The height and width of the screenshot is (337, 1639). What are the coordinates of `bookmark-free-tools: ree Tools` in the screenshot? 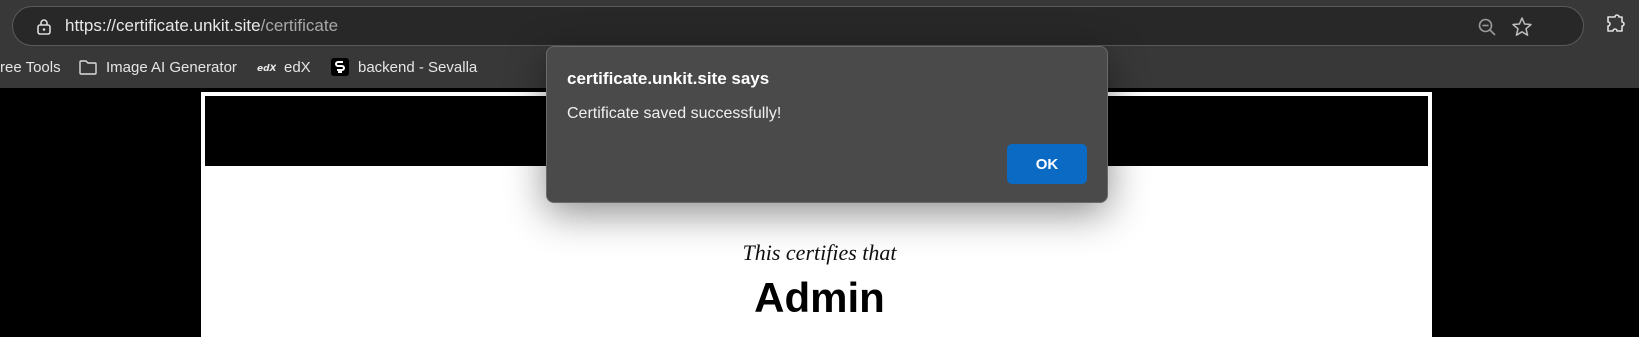 It's located at (30, 67).